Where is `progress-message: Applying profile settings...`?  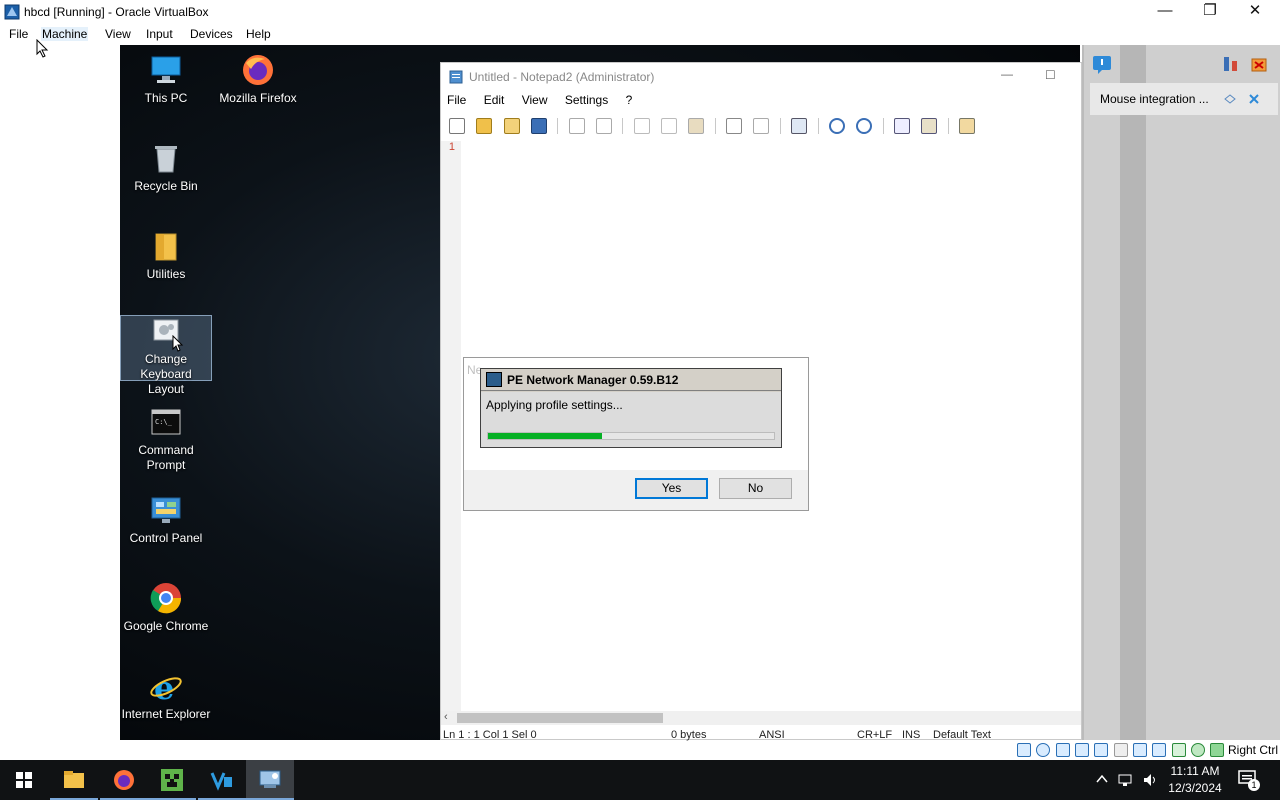 progress-message: Applying profile settings... is located at coordinates (554, 405).